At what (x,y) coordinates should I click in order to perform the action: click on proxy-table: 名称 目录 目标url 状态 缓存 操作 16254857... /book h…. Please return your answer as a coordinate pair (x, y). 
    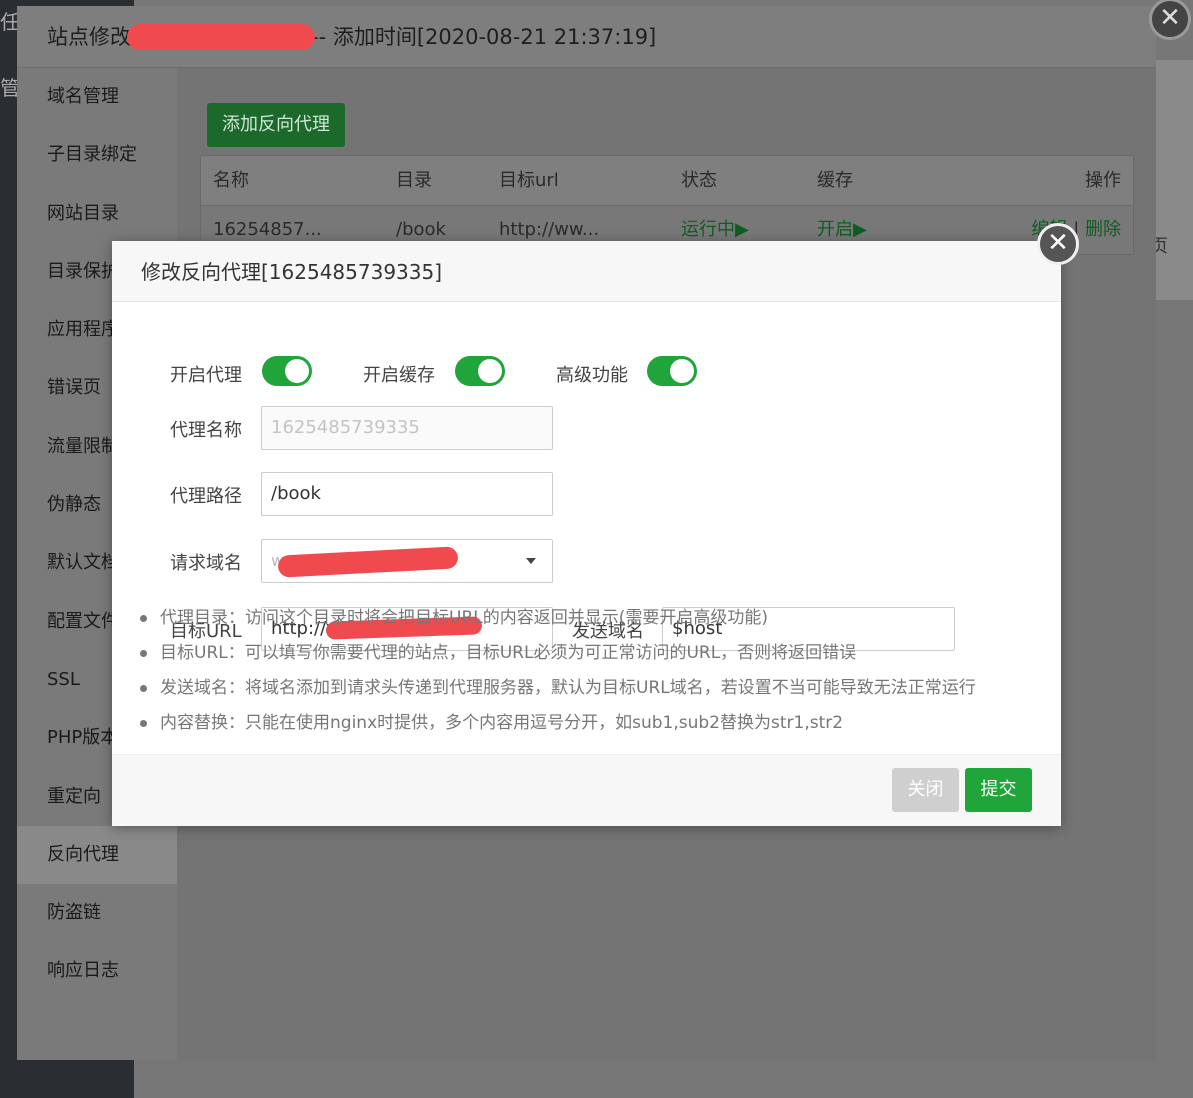
    Looking at the image, I should click on (667, 205).